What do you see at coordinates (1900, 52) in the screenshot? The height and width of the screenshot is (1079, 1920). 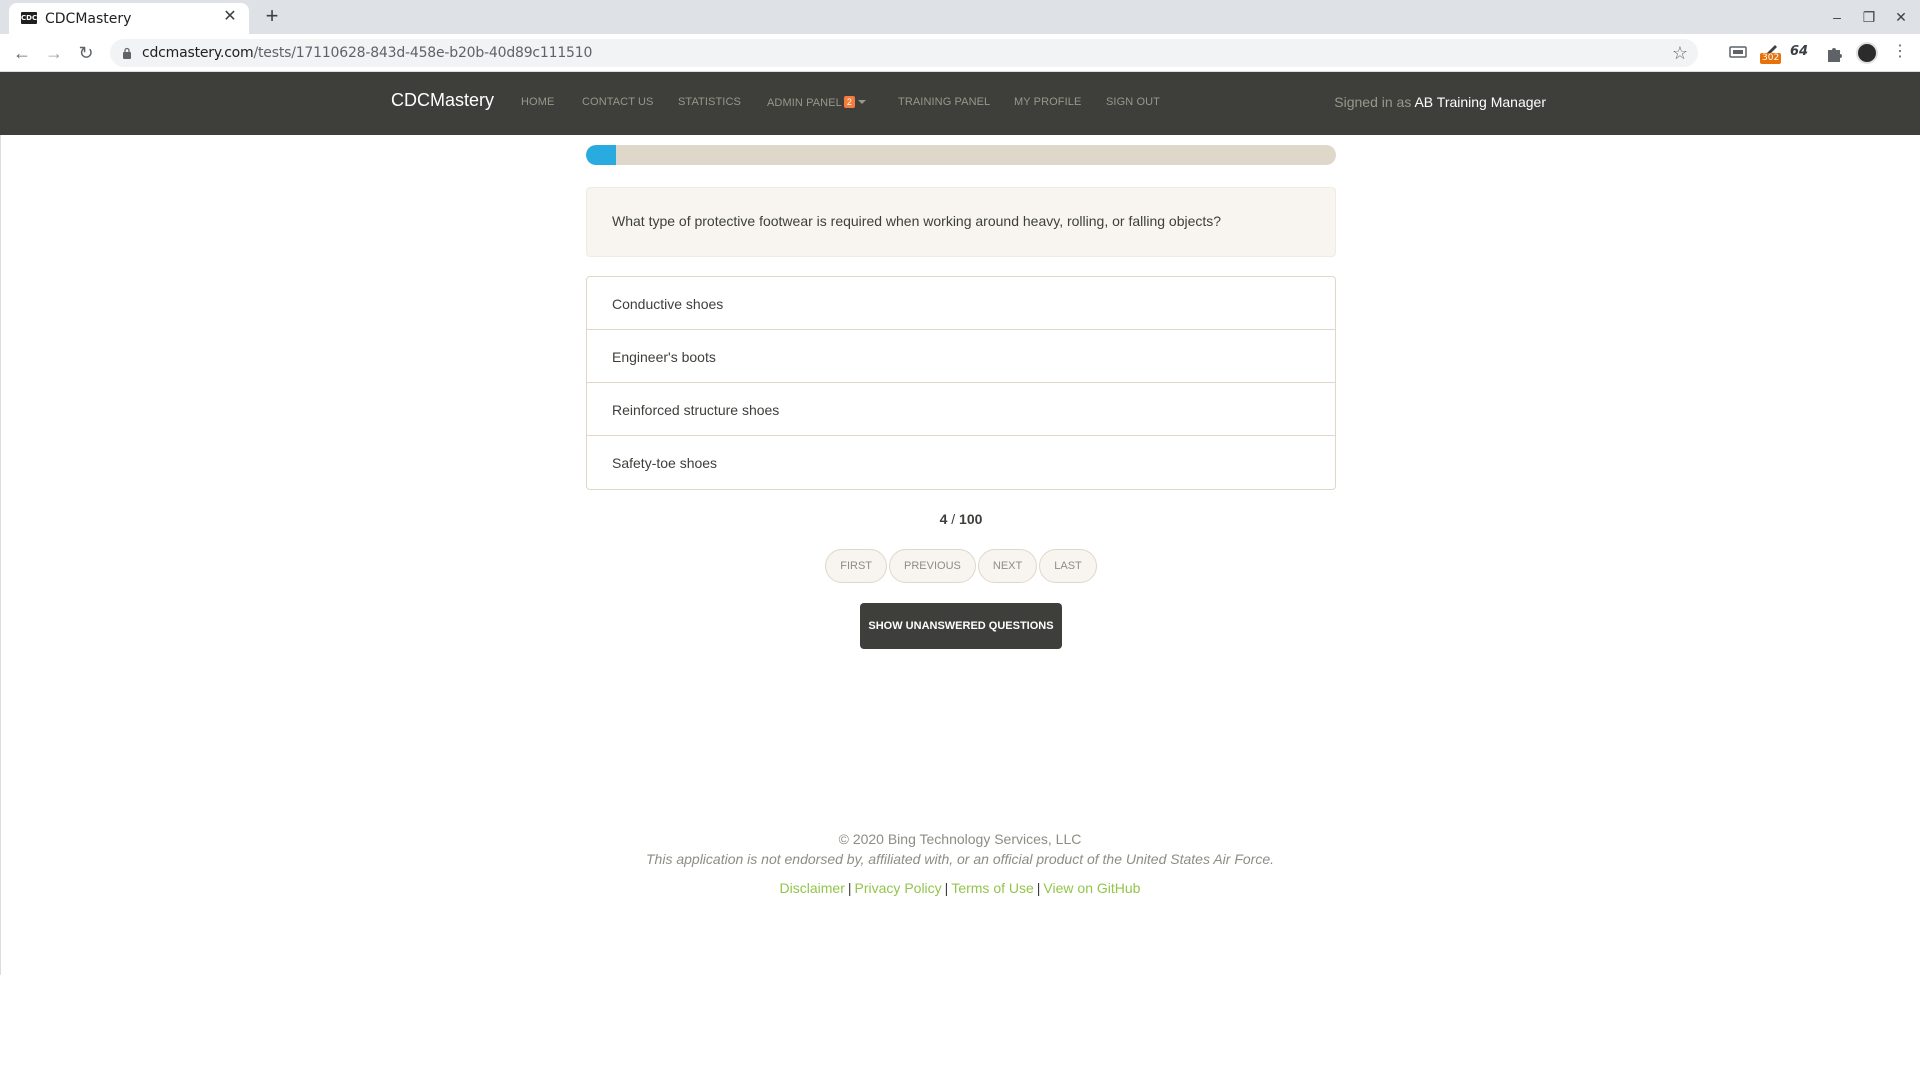 I see `browser-menu-icon: ⋮` at bounding box center [1900, 52].